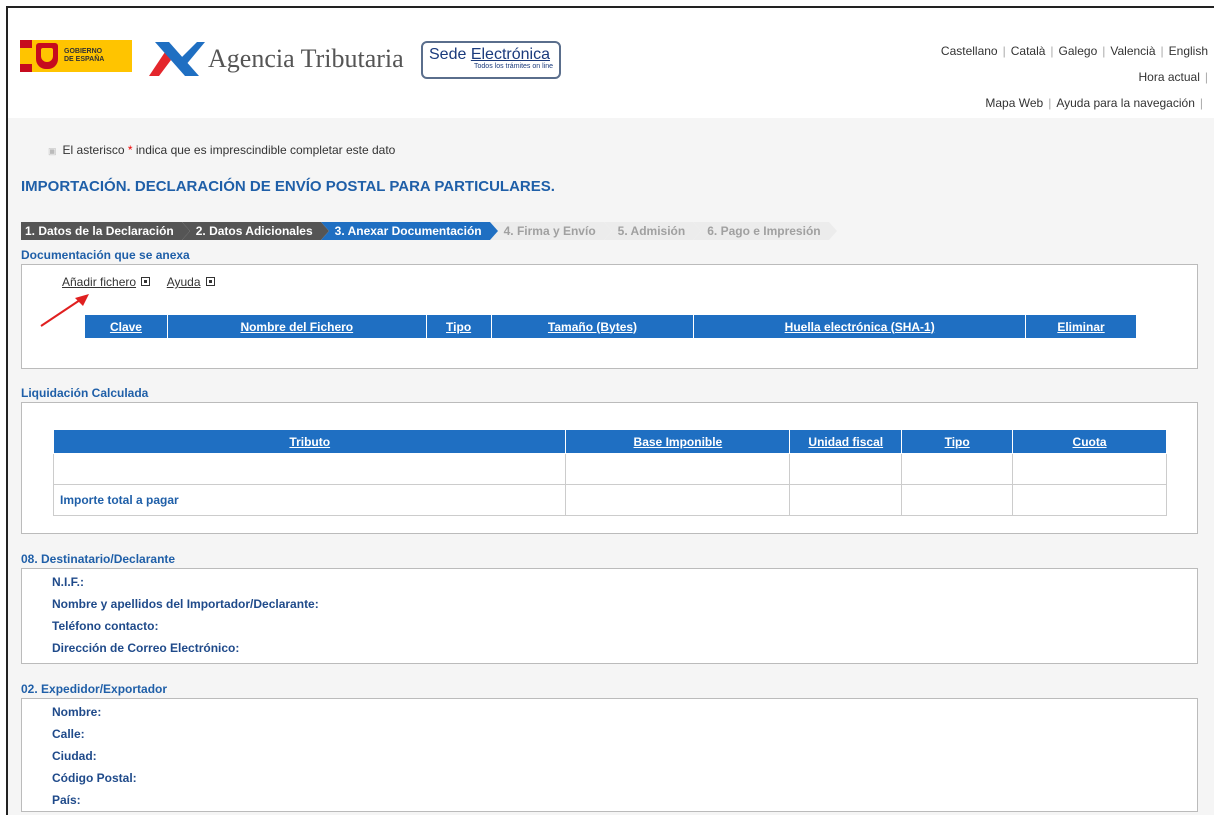 Image resolution: width=1214 pixels, height=815 pixels. Describe the element at coordinates (85, 393) in the screenshot. I see `liquidacion-title: Liquidación Calculada` at that location.